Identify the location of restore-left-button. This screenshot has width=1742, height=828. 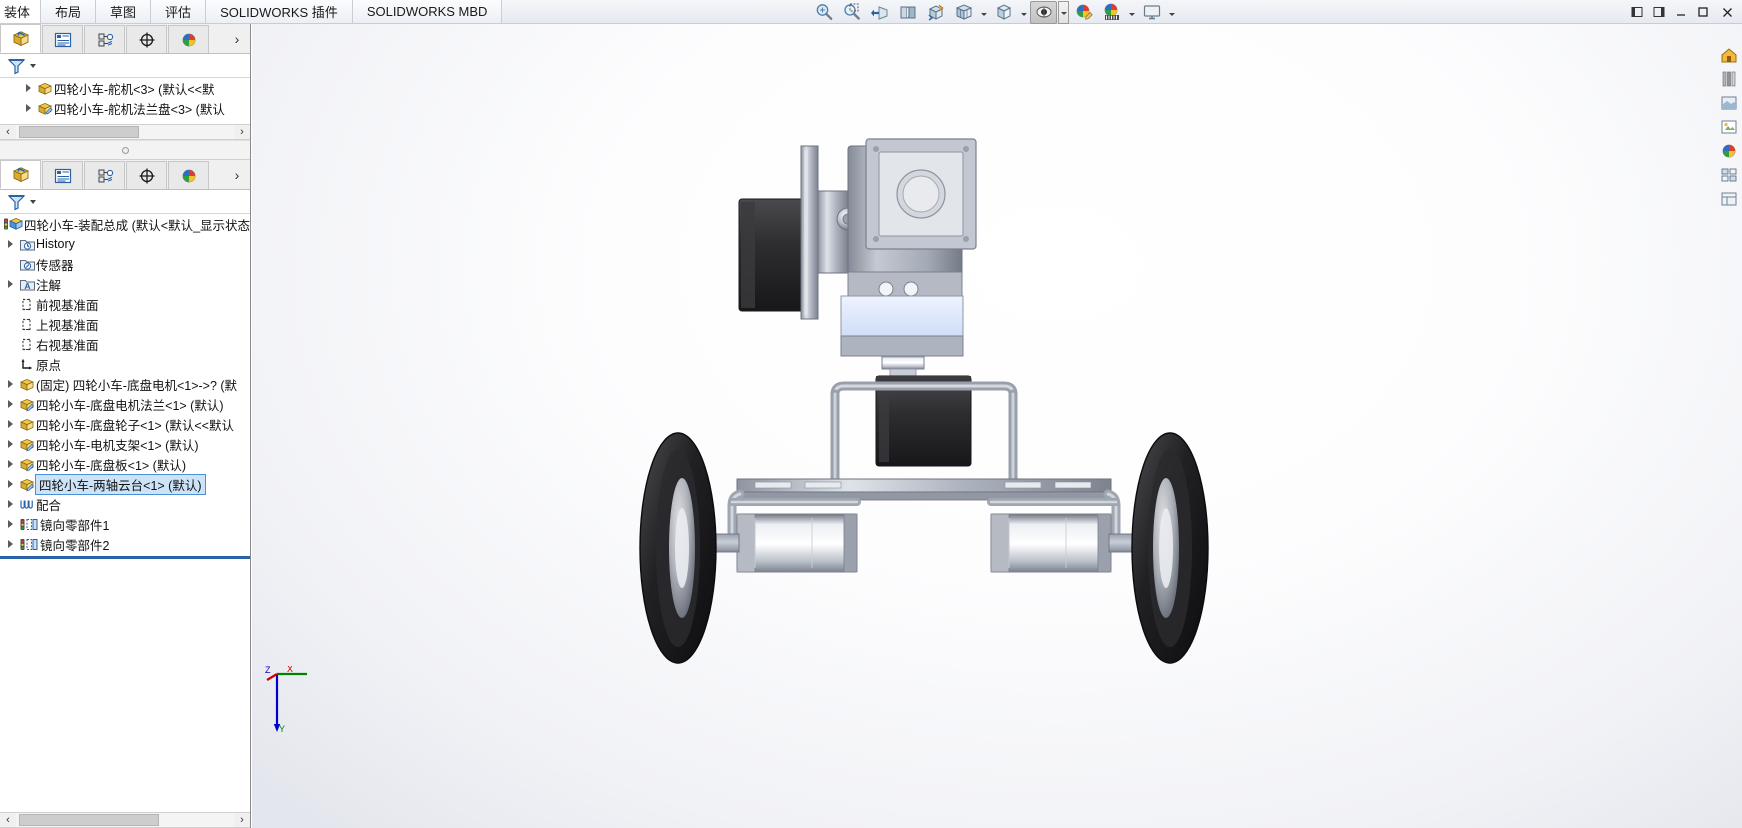
(1637, 12).